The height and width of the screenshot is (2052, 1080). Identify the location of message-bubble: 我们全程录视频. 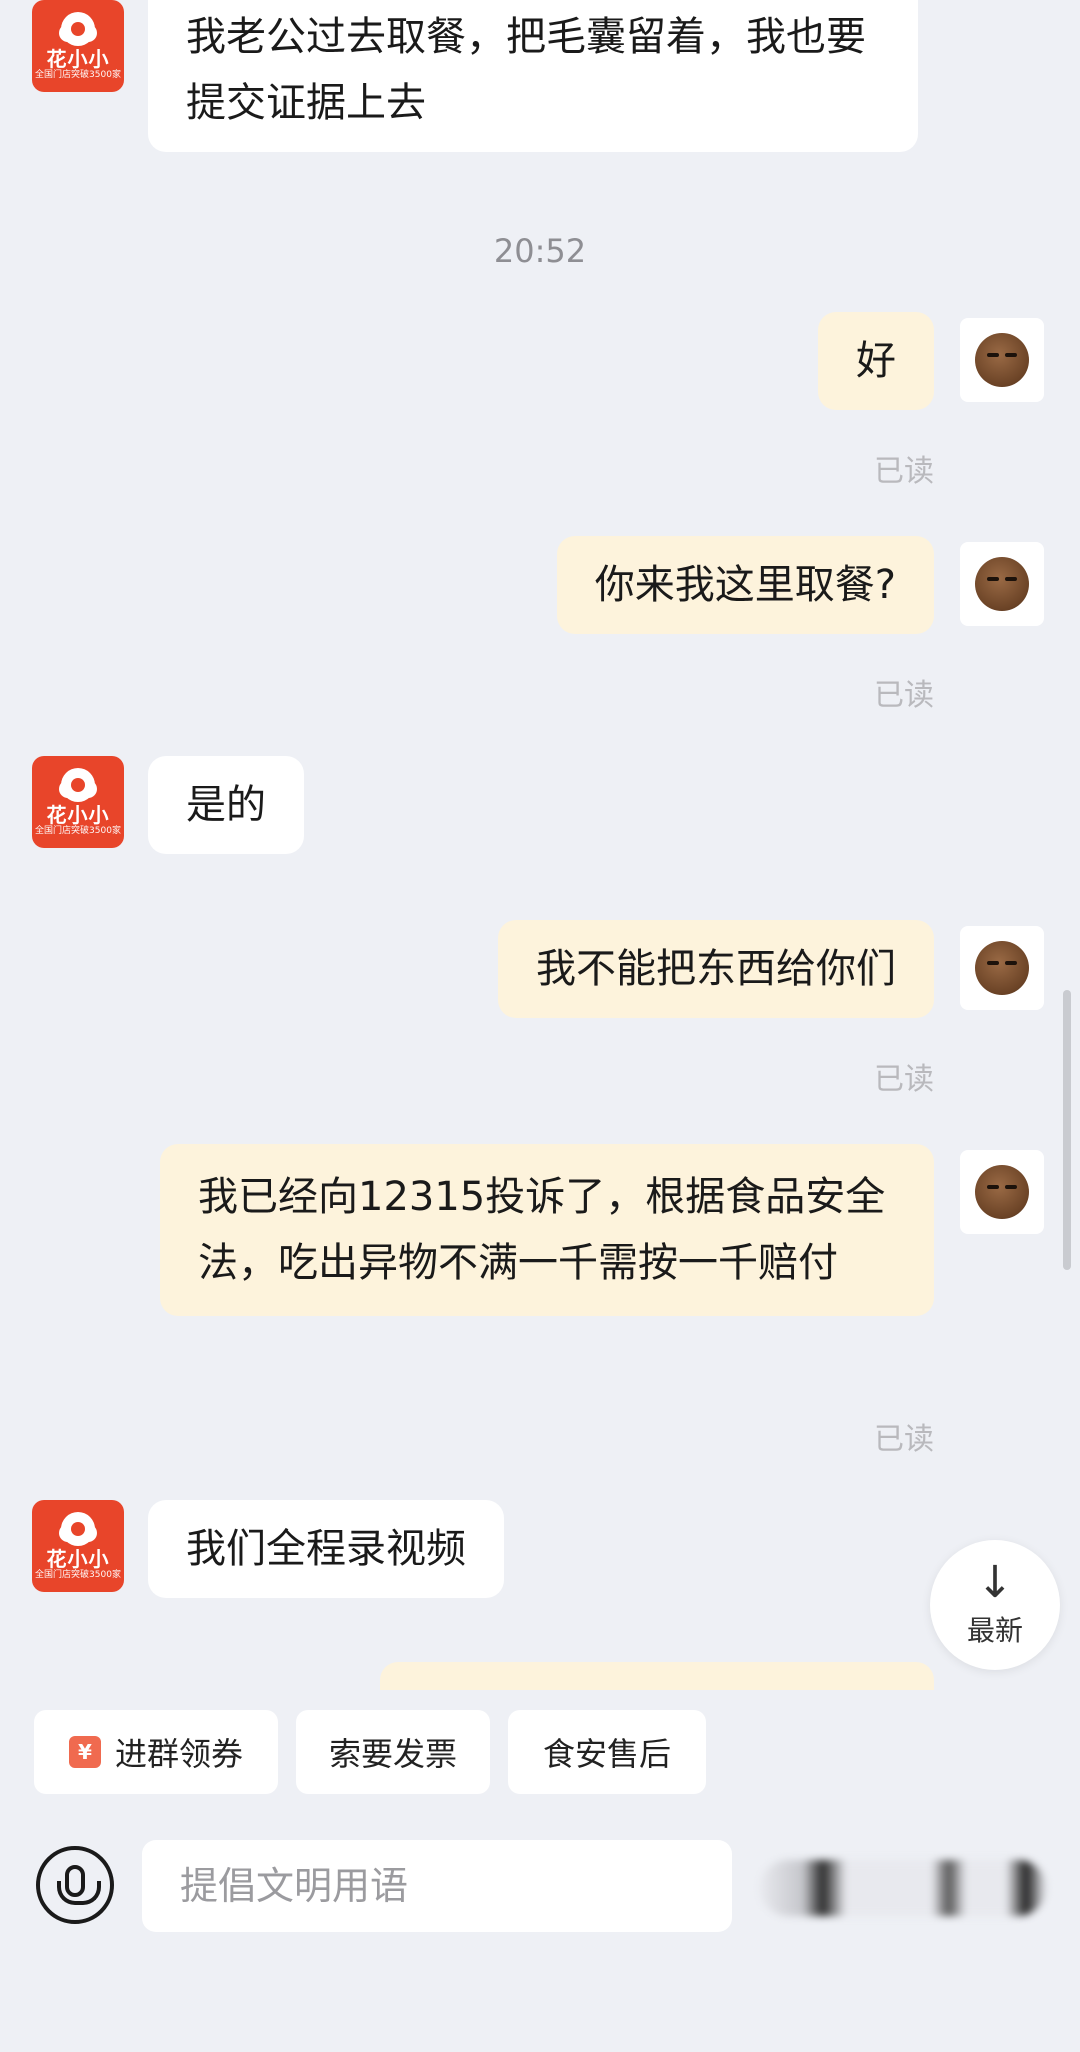
(326, 1549).